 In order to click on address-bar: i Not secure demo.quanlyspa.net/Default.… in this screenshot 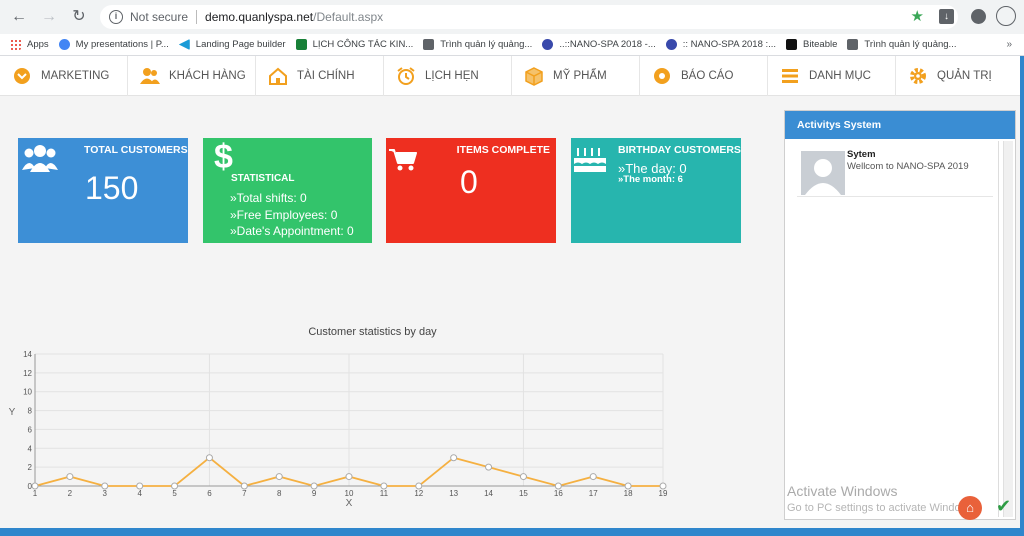, I will do `click(529, 17)`.